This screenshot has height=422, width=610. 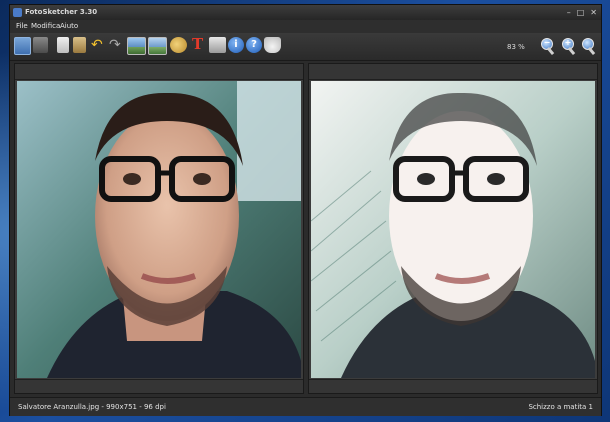 I want to click on toolbar: ↶ ↷ T i ? 83 % − +, so click(x=305, y=47).